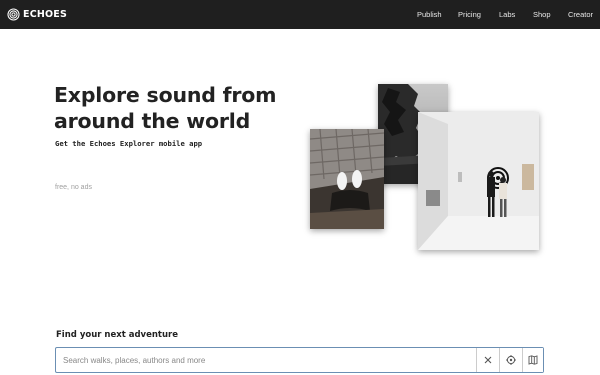  What do you see at coordinates (266, 360) in the screenshot?
I see `search-input` at bounding box center [266, 360].